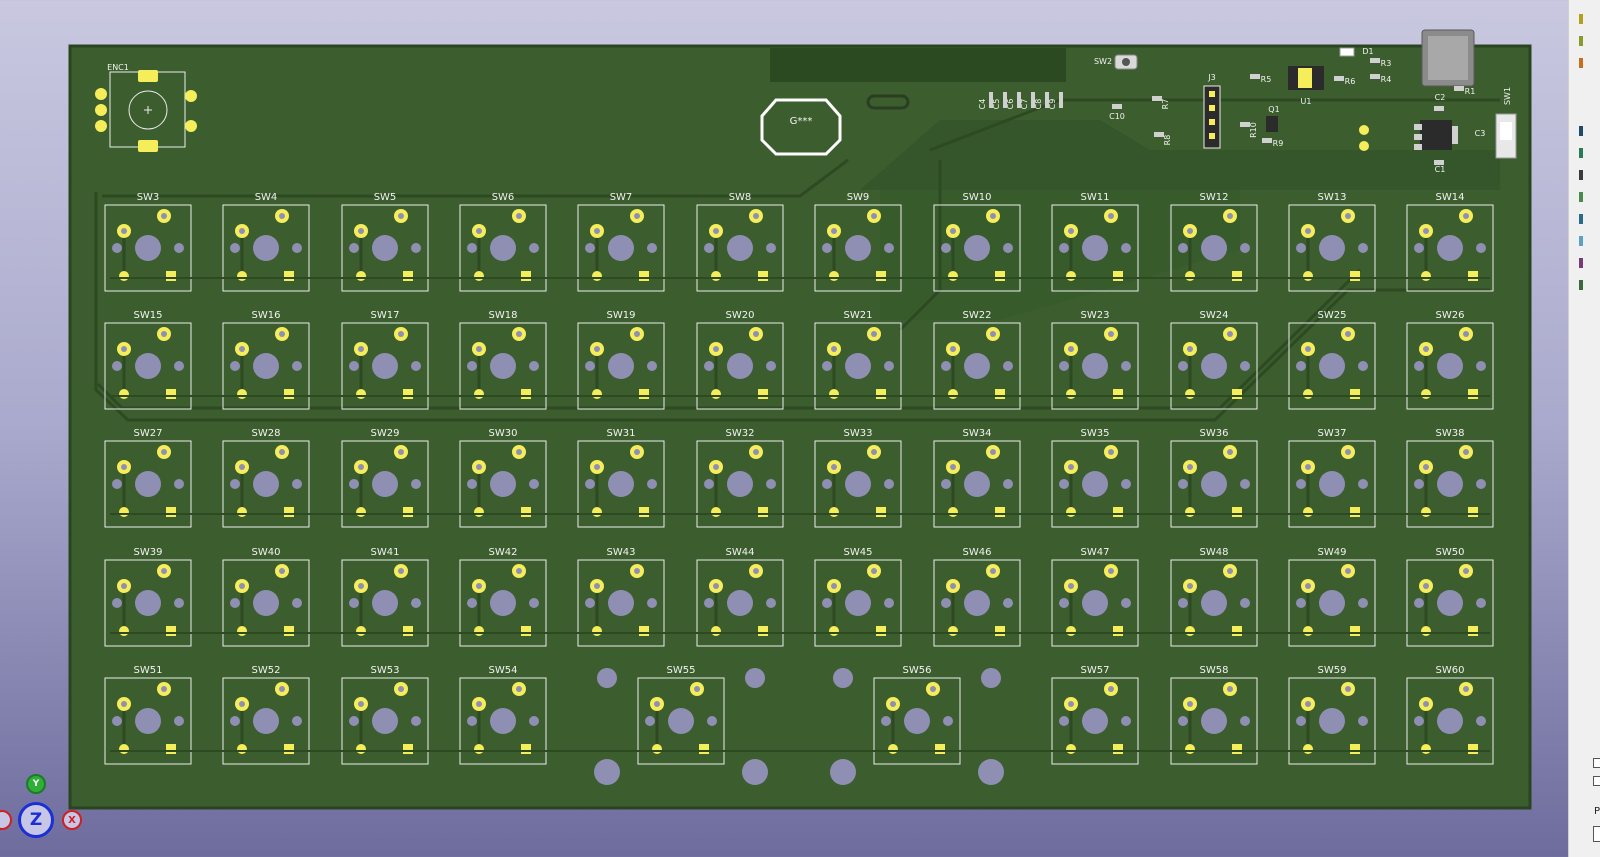  Describe the element at coordinates (858, 433) in the screenshot. I see `switch-label: SW33` at that location.